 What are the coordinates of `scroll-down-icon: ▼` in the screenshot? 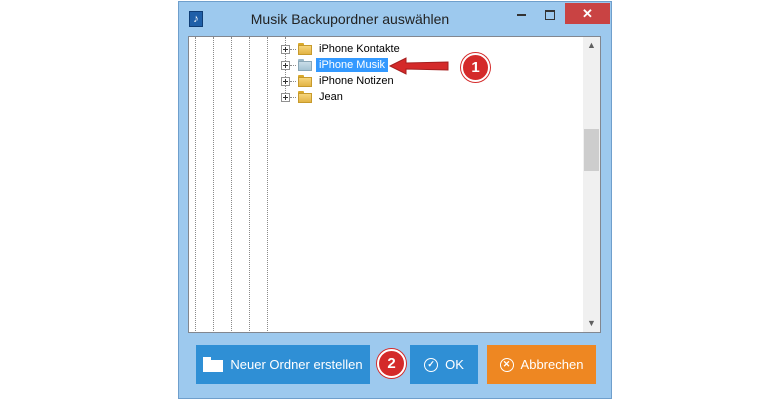 It's located at (591, 323).